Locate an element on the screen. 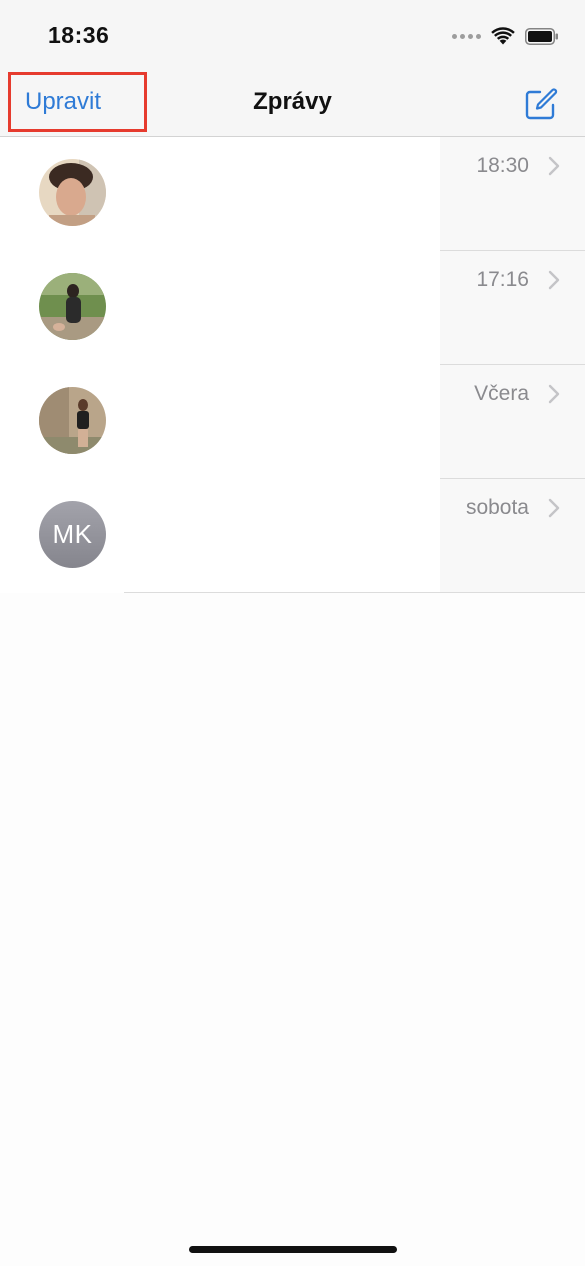 The height and width of the screenshot is (1266, 585). conversation-row: 18:30 is located at coordinates (292, 194).